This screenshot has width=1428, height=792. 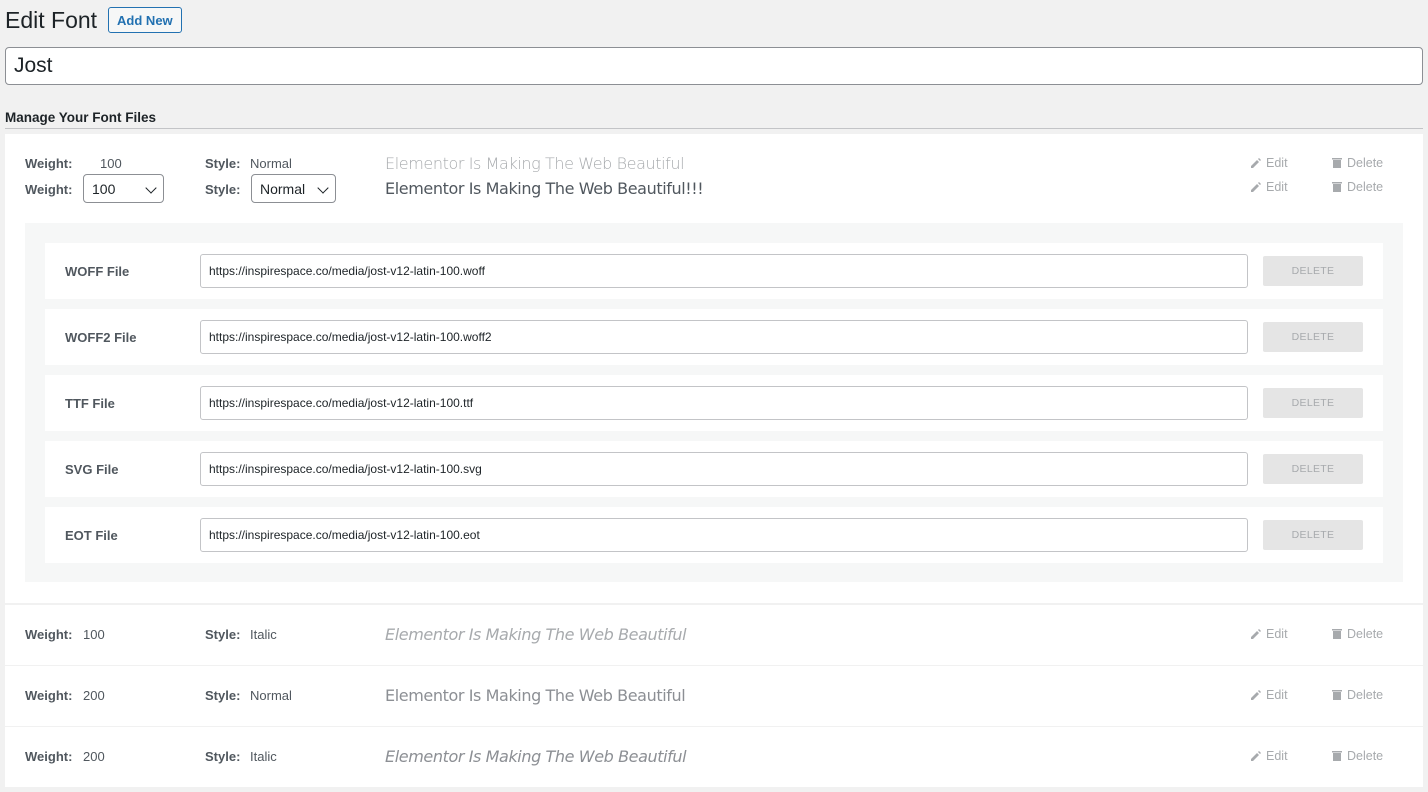 What do you see at coordinates (714, 66) in the screenshot?
I see `font-name-input` at bounding box center [714, 66].